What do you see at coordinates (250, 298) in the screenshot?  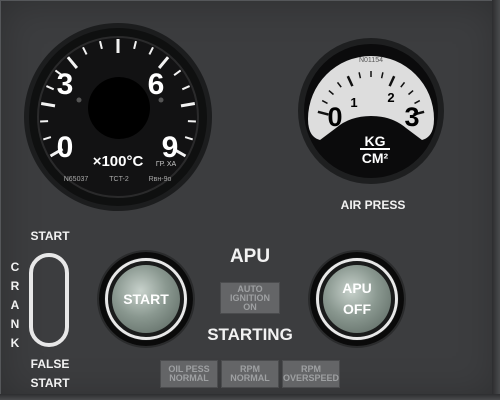 I see `auto-ignition-lamp: AUTO IGNITION ON` at bounding box center [250, 298].